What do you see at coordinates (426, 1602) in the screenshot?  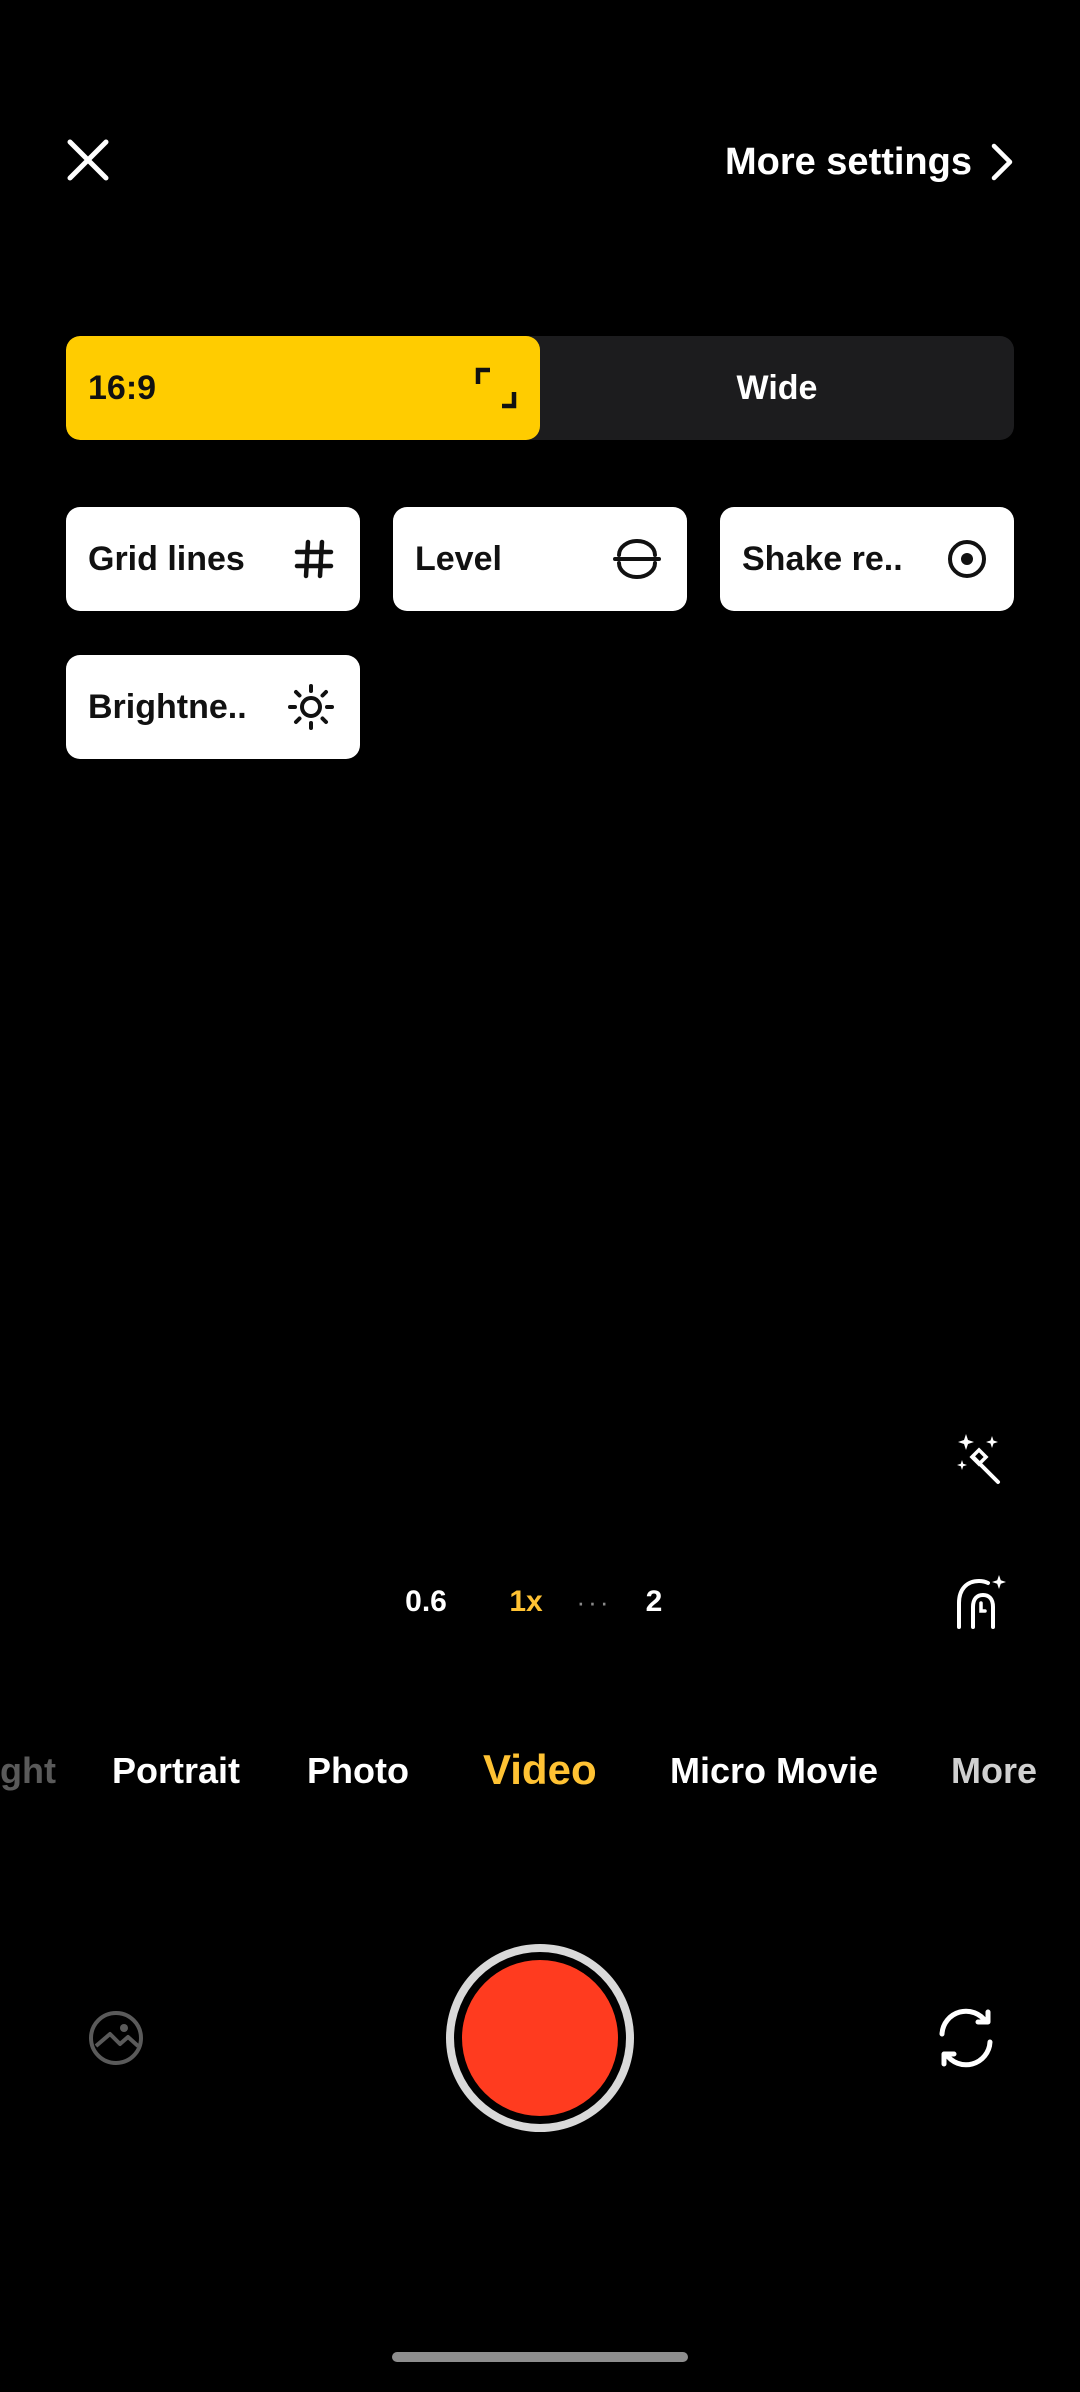 I see `zoom-level-0-6: 0.6` at bounding box center [426, 1602].